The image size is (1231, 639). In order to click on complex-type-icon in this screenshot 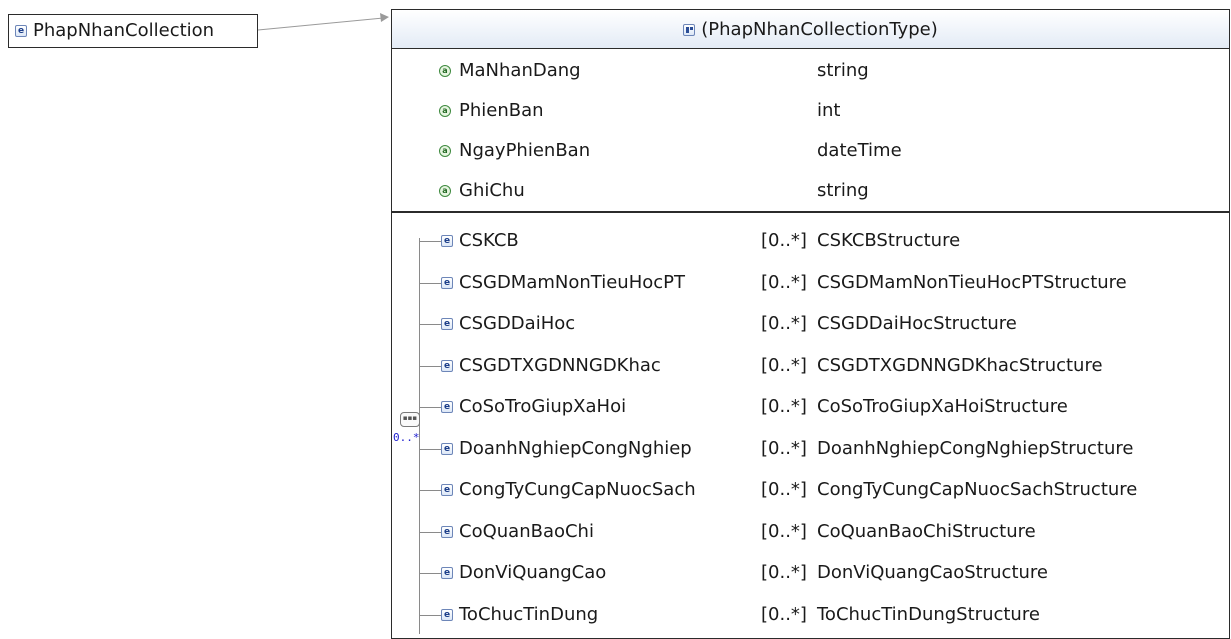, I will do `click(689, 30)`.